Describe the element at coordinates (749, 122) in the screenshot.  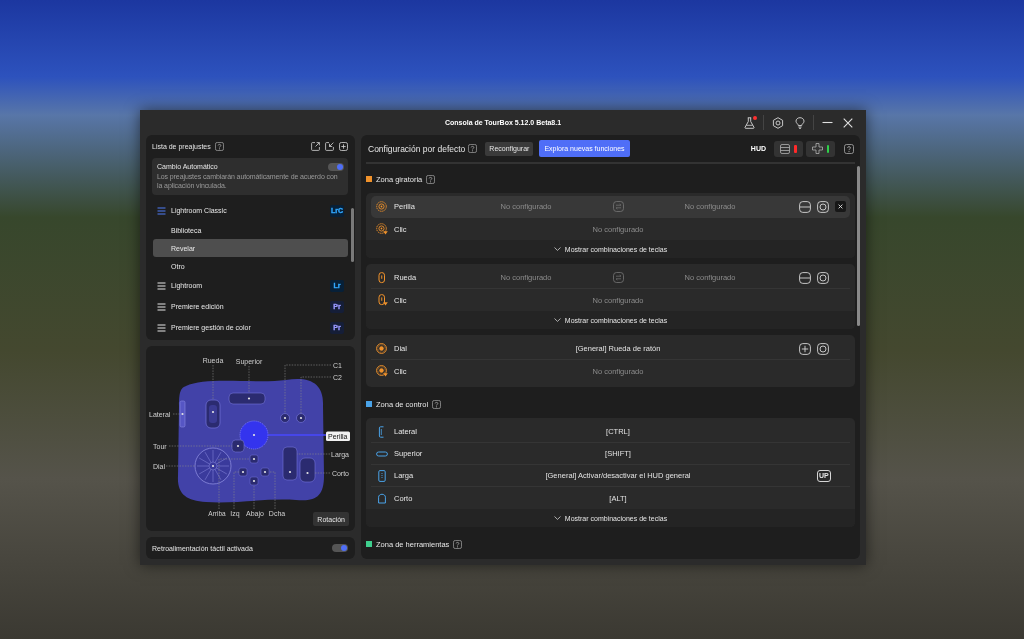
I see `flask-icon` at that location.